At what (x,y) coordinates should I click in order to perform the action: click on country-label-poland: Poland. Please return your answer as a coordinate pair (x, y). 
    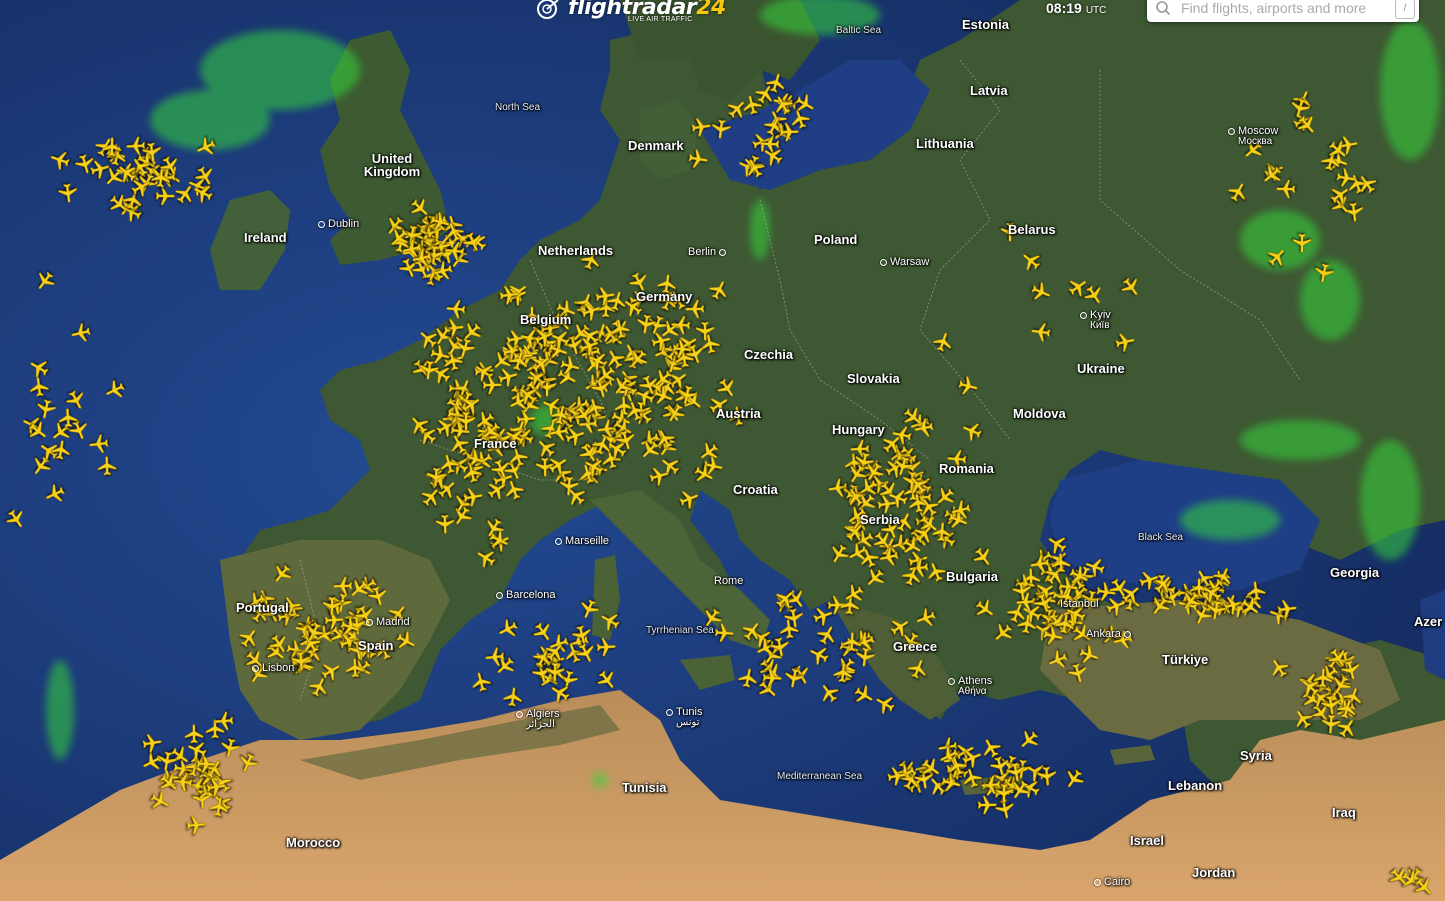
    Looking at the image, I should click on (836, 239).